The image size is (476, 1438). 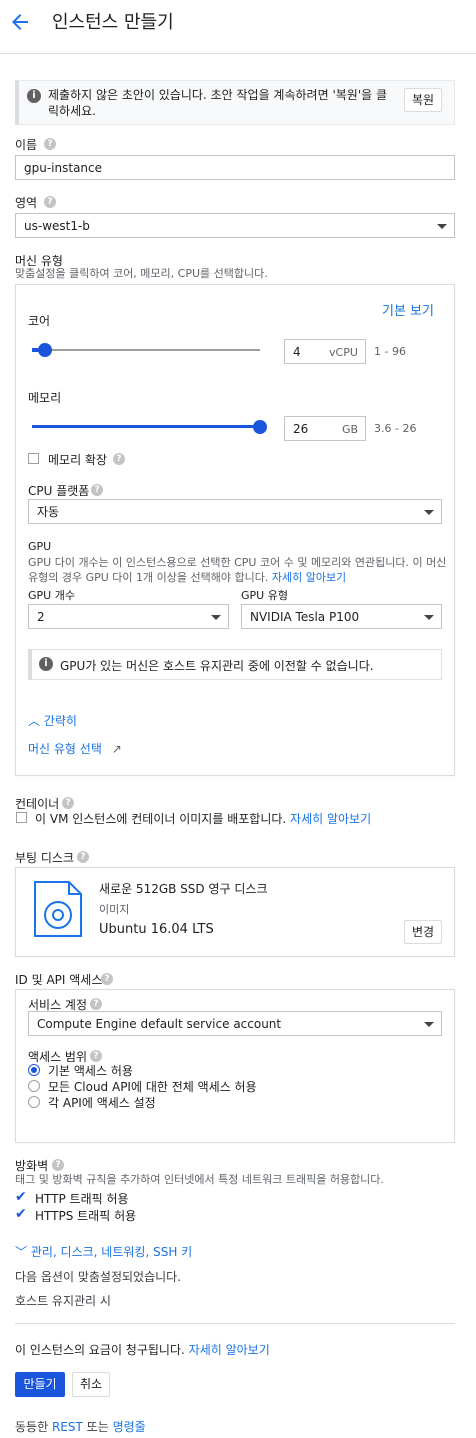 What do you see at coordinates (235, 225) in the screenshot?
I see `zone-select: us-west1-b` at bounding box center [235, 225].